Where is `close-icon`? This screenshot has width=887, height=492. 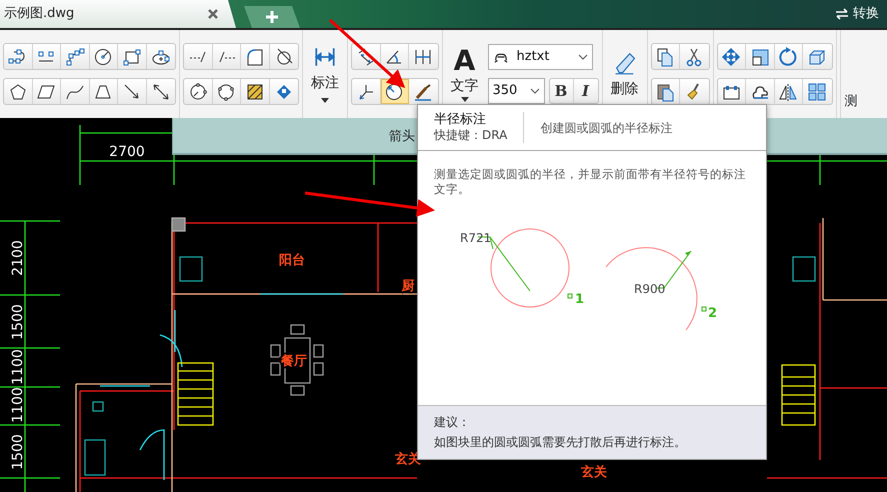
close-icon is located at coordinates (213, 14).